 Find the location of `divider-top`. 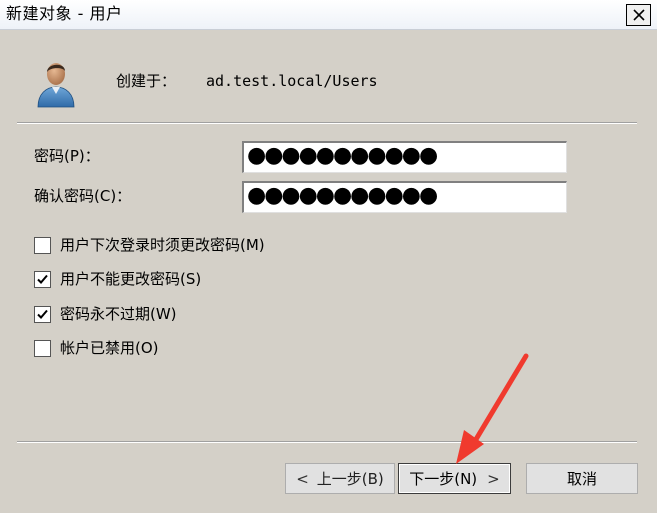

divider-top is located at coordinates (327, 123).